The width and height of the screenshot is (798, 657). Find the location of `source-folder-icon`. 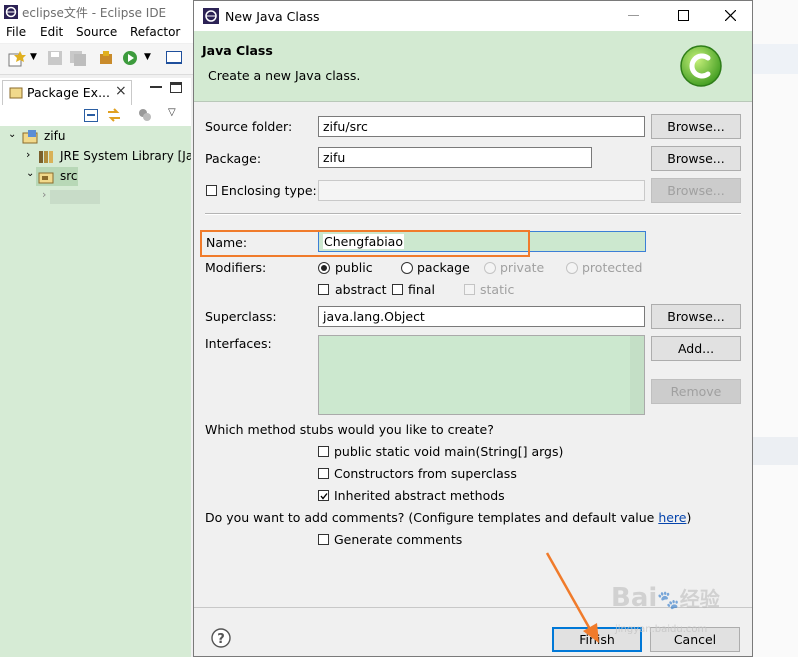

source-folder-icon is located at coordinates (46, 178).